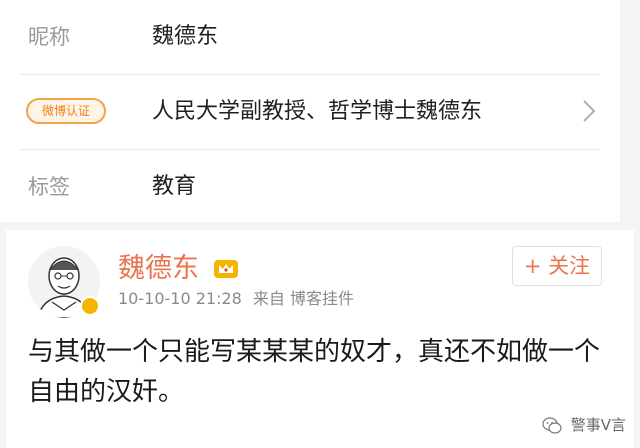 Image resolution: width=640 pixels, height=448 pixels. What do you see at coordinates (314, 372) in the screenshot?
I see `post-content: 与其做一个只能写某某某的奴才，真还不如做一个自由的汉奸。` at bounding box center [314, 372].